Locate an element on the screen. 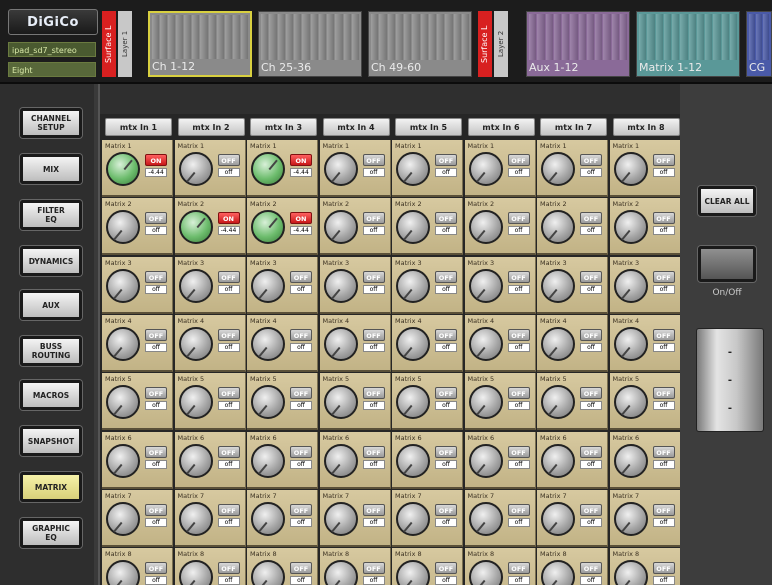 The height and width of the screenshot is (585, 772). menu-buss-routing-button: BUSS ROUTING is located at coordinates (51, 351).